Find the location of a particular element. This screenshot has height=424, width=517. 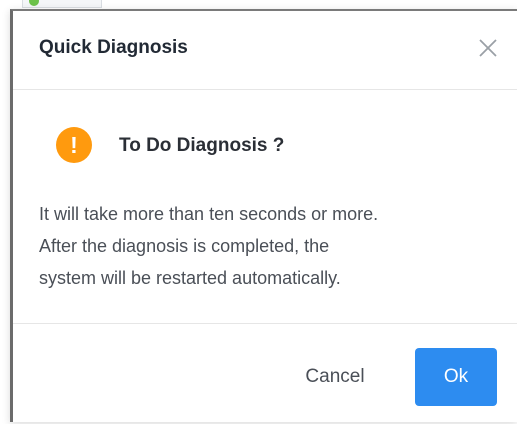

dialog-title: Quick Diagnosis is located at coordinates (113, 47).